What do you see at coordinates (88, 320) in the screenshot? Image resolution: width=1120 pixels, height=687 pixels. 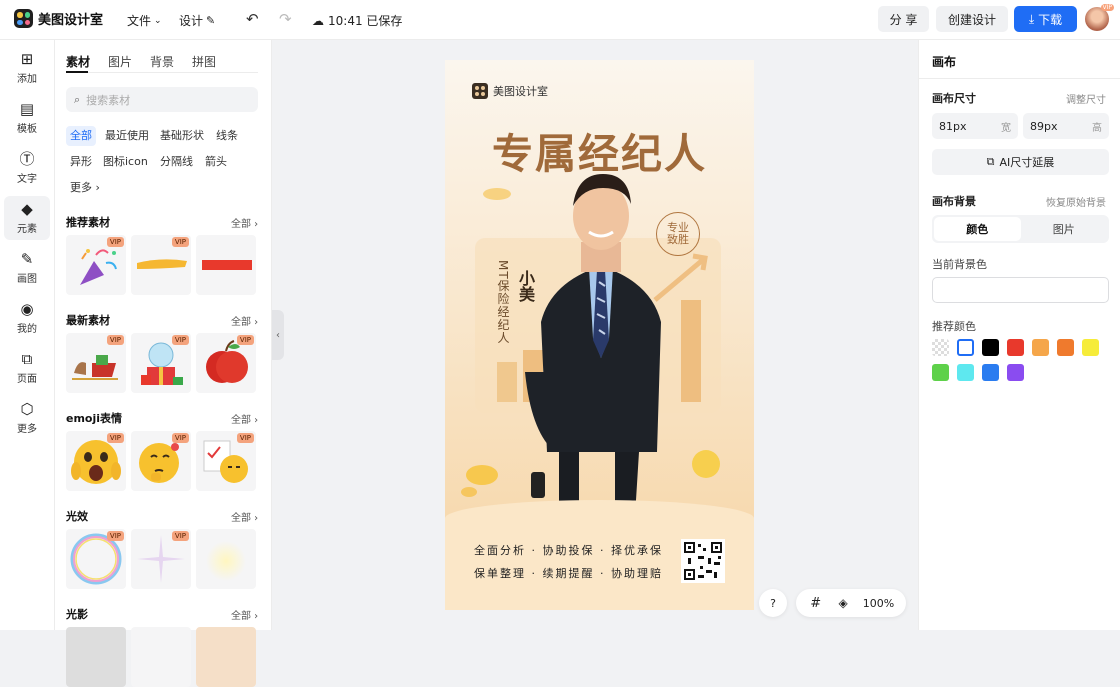 I see `section-title-latest: 最新素材` at bounding box center [88, 320].